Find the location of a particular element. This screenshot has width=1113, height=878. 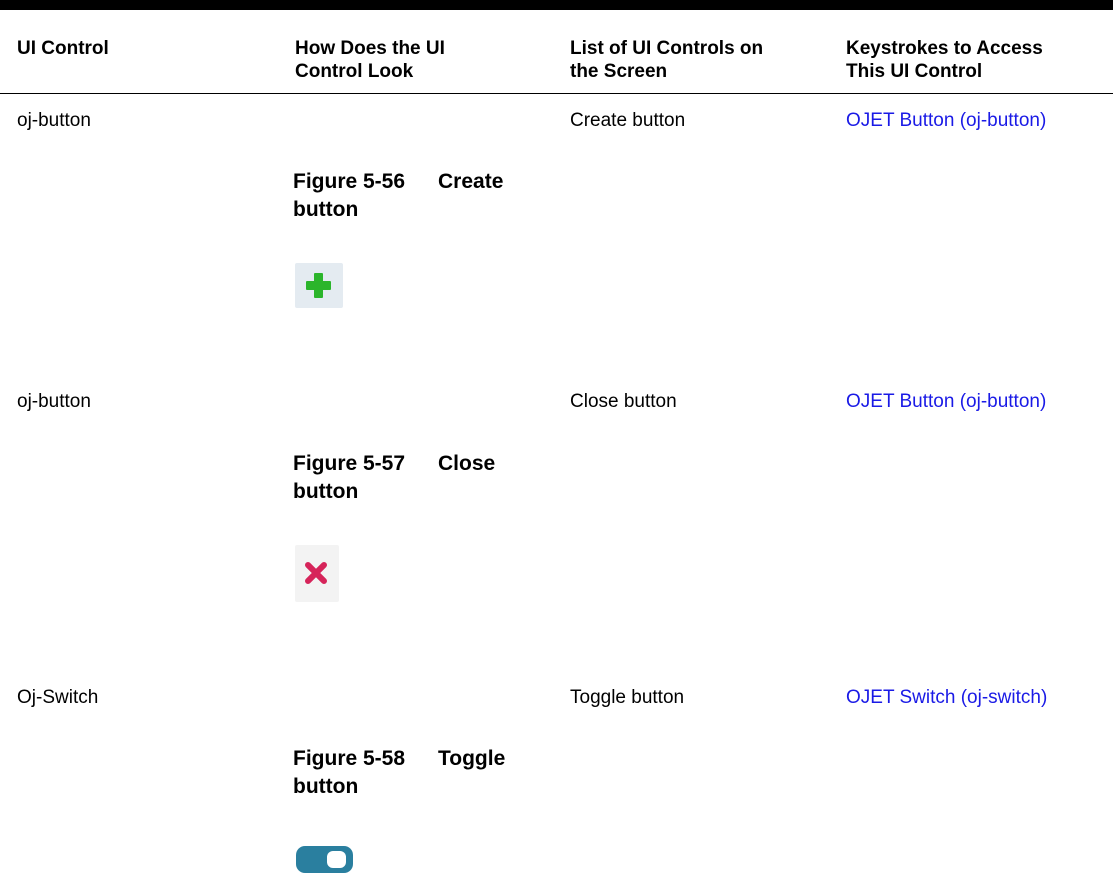

plus-icon is located at coordinates (318, 285).